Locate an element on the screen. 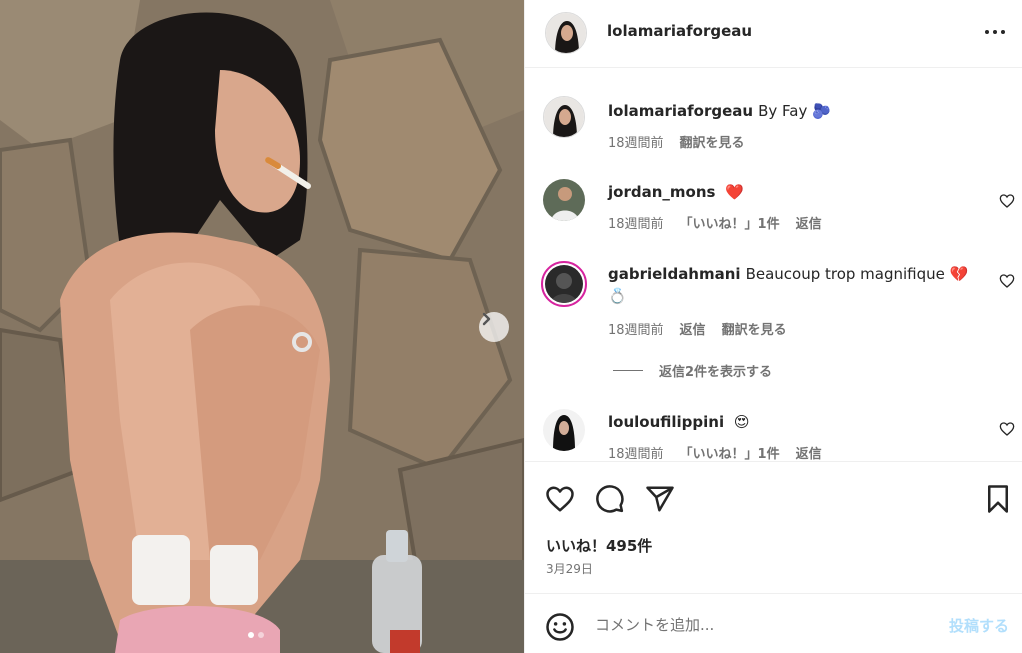  carousel-dots is located at coordinates (256, 635).